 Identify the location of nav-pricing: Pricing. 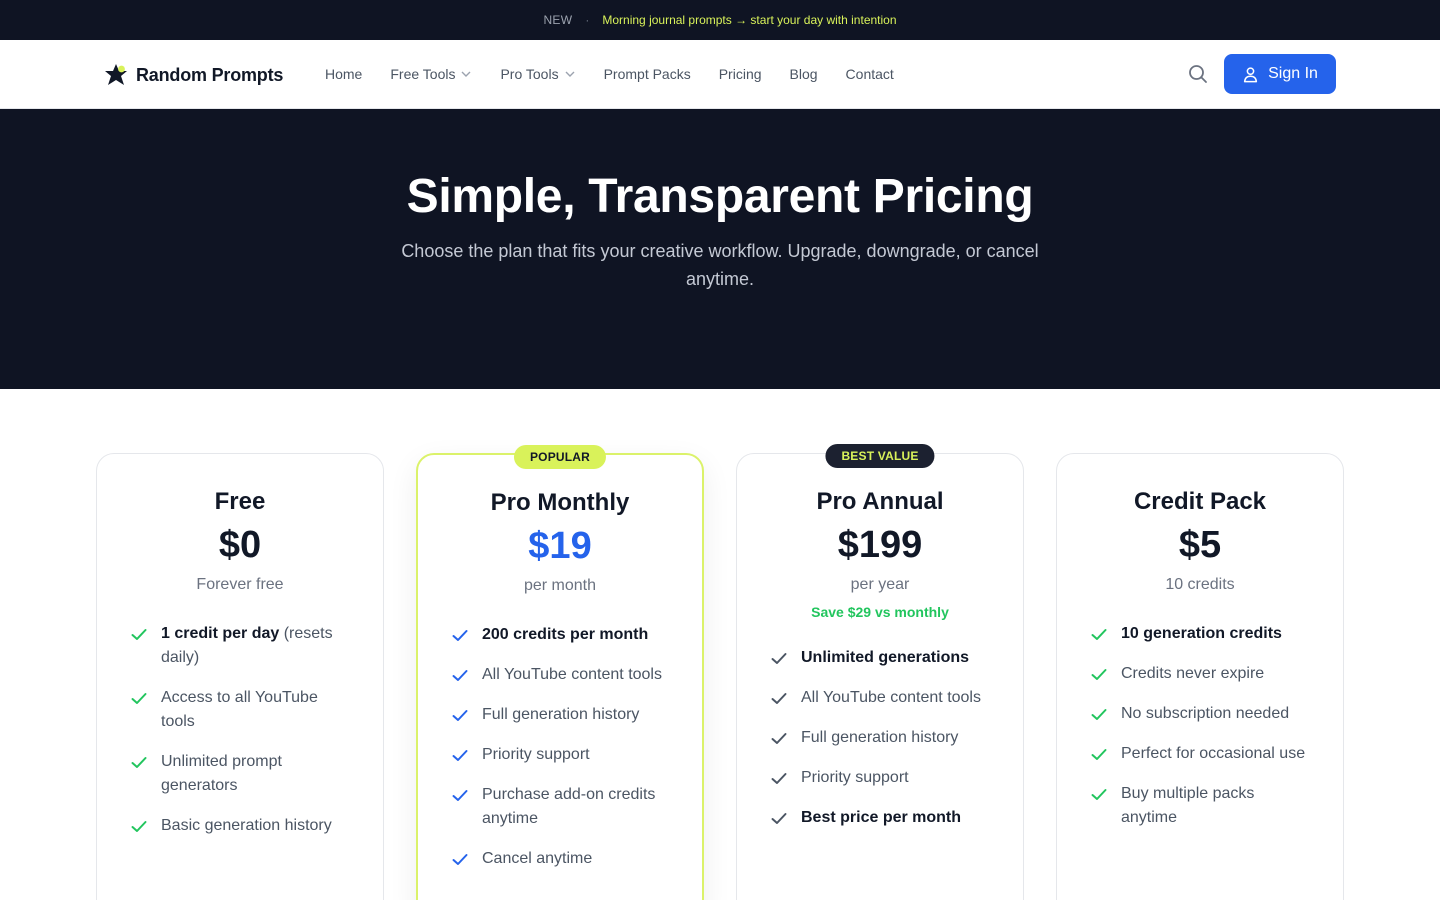
(740, 74).